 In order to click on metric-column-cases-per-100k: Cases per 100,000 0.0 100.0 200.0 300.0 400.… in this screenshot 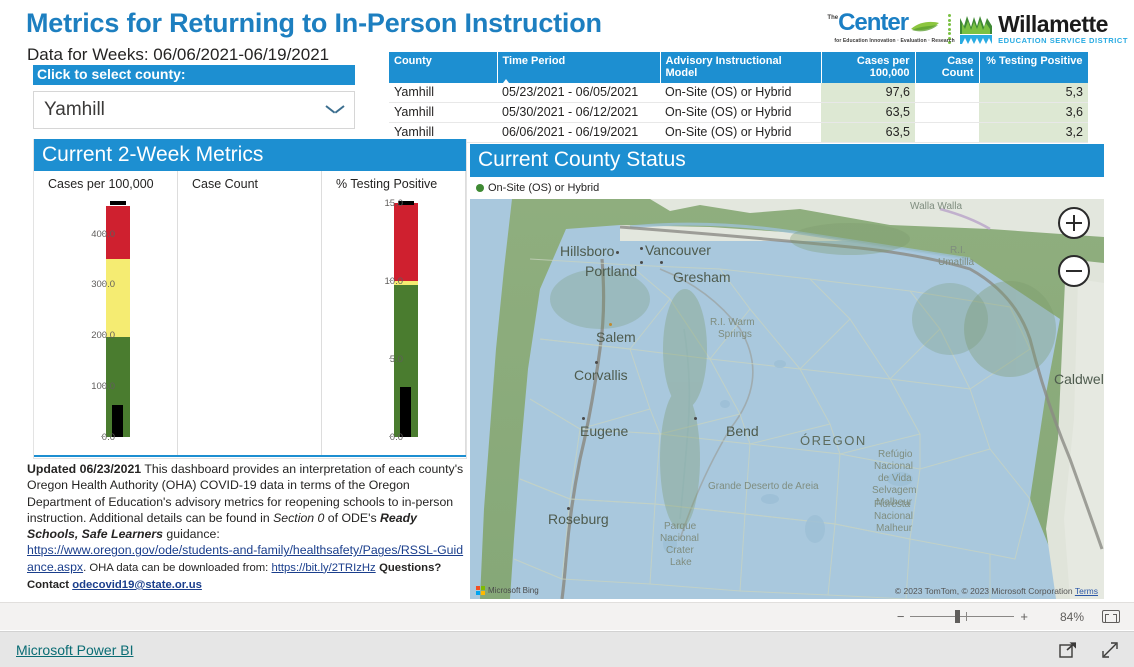, I will do `click(106, 314)`.